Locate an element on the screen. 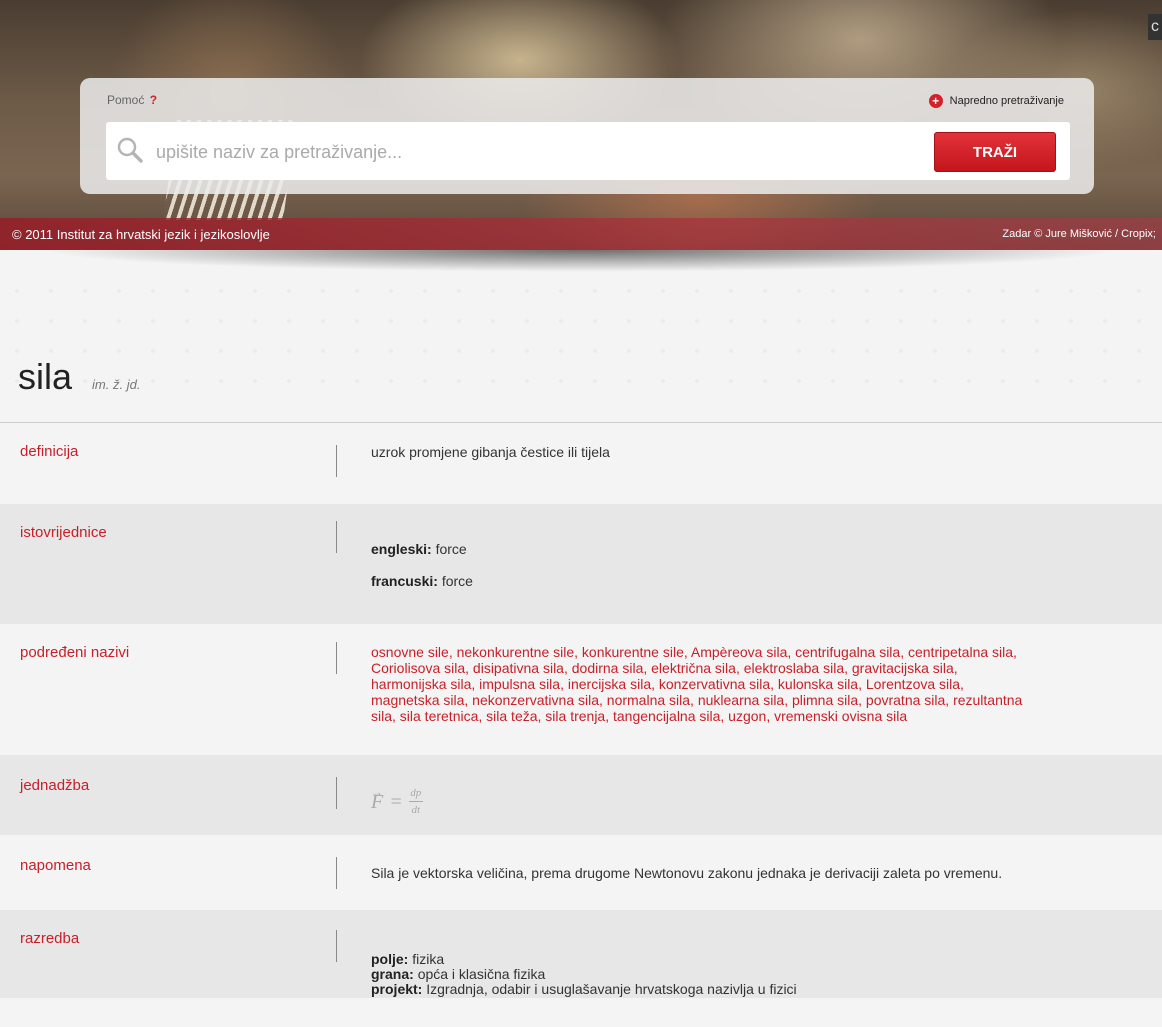 The width and height of the screenshot is (1162, 1027). background-pattern is located at coordinates (581, 341).